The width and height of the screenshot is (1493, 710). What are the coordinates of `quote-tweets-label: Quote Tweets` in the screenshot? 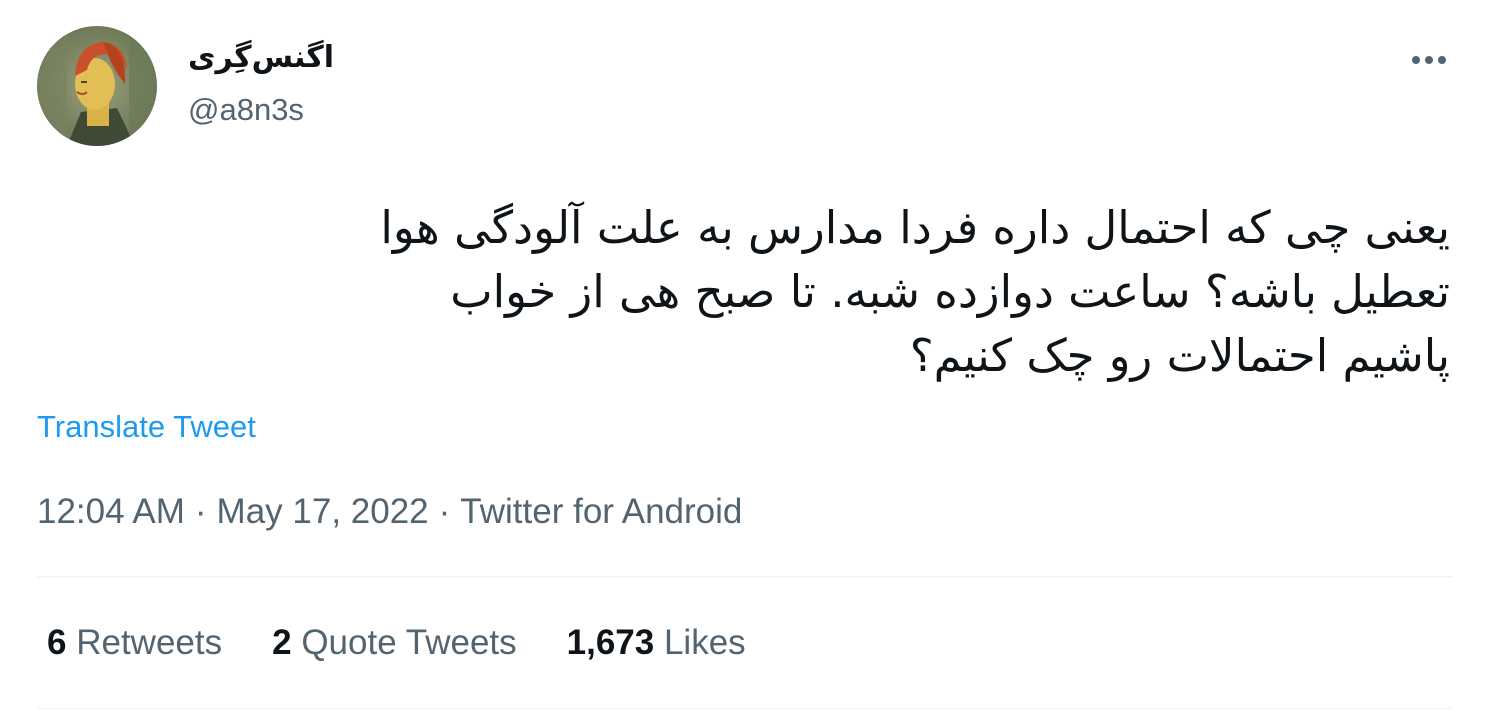 It's located at (409, 642).